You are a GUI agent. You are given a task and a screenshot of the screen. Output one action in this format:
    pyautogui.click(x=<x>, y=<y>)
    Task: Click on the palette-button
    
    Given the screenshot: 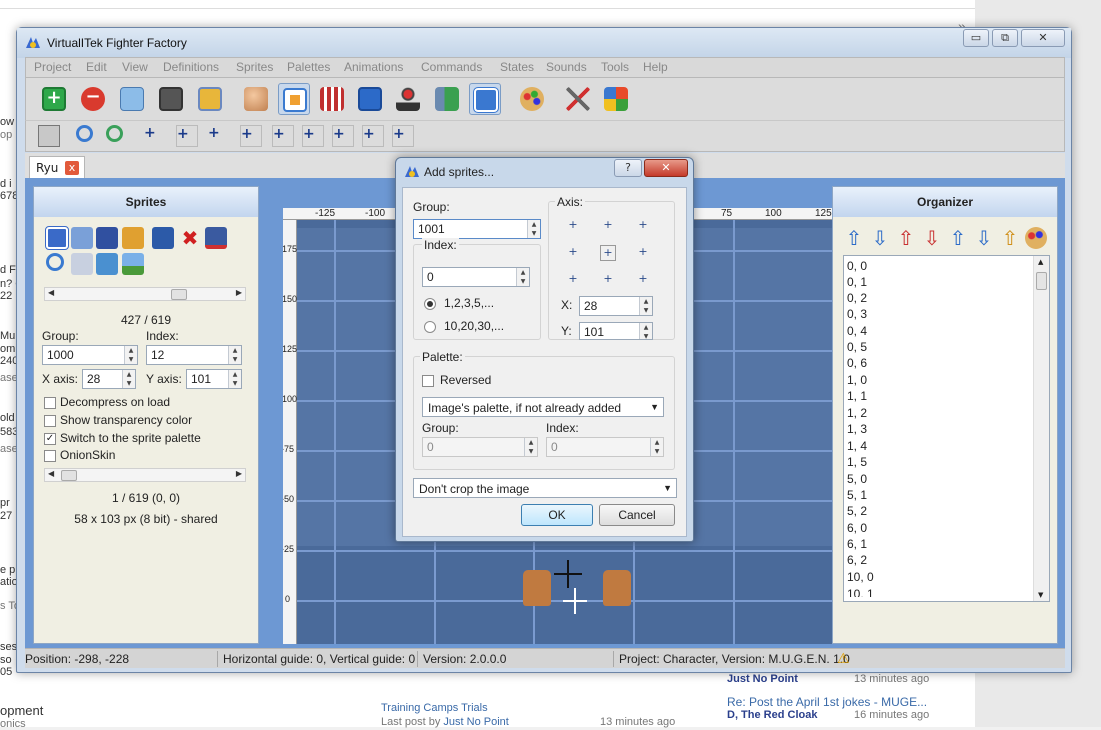 What is the action you would take?
    pyautogui.click(x=532, y=99)
    